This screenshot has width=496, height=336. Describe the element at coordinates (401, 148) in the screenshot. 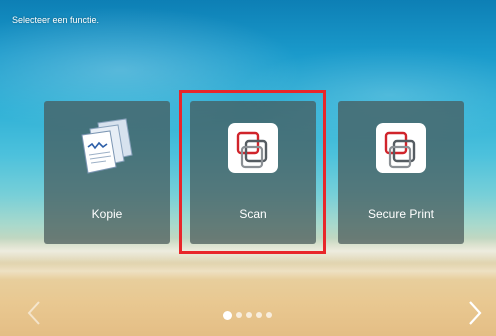

I see `secure-print-icon` at that location.